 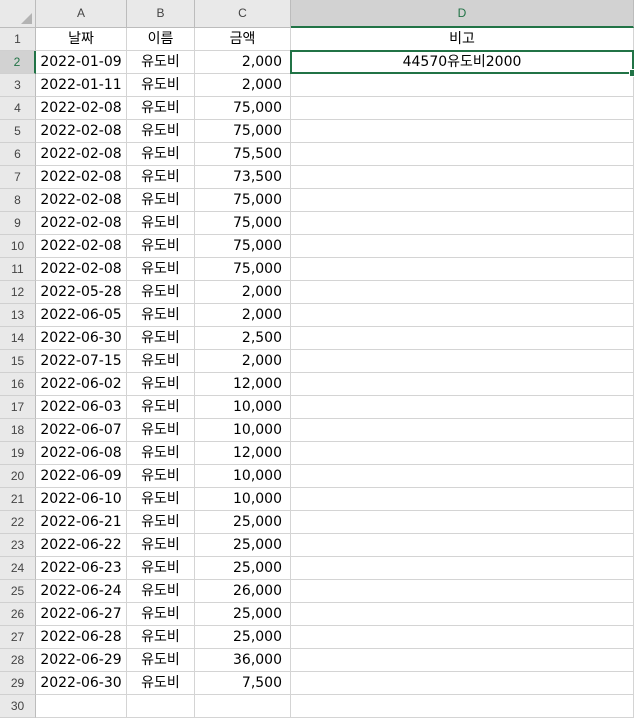 What do you see at coordinates (81, 384) in the screenshot?
I see `cell-a16: 2022-06-02` at bounding box center [81, 384].